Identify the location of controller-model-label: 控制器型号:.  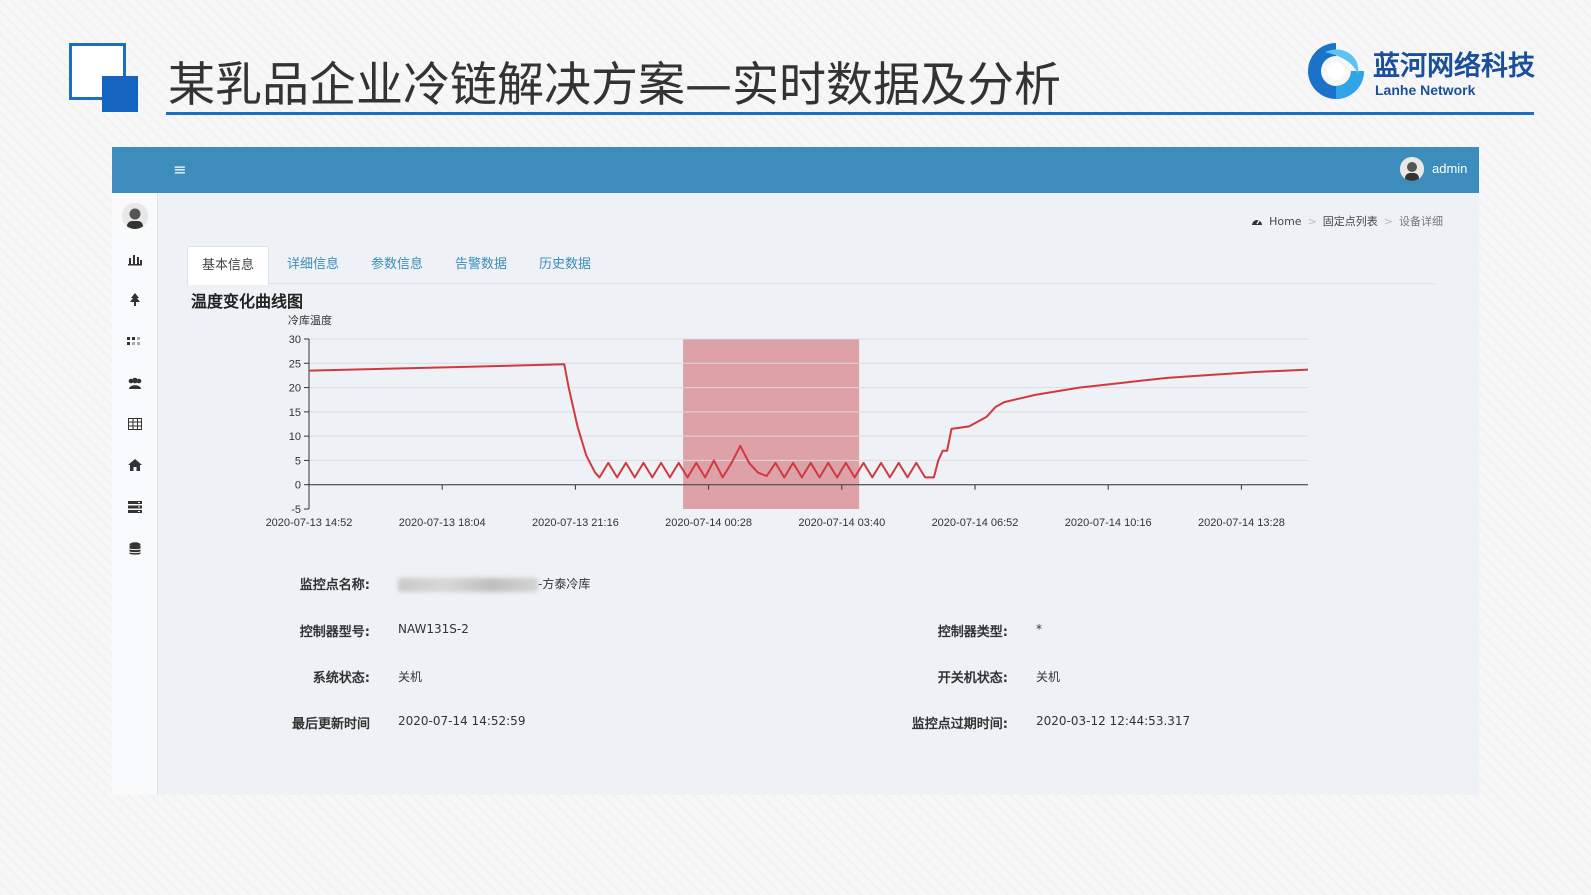
(334, 632).